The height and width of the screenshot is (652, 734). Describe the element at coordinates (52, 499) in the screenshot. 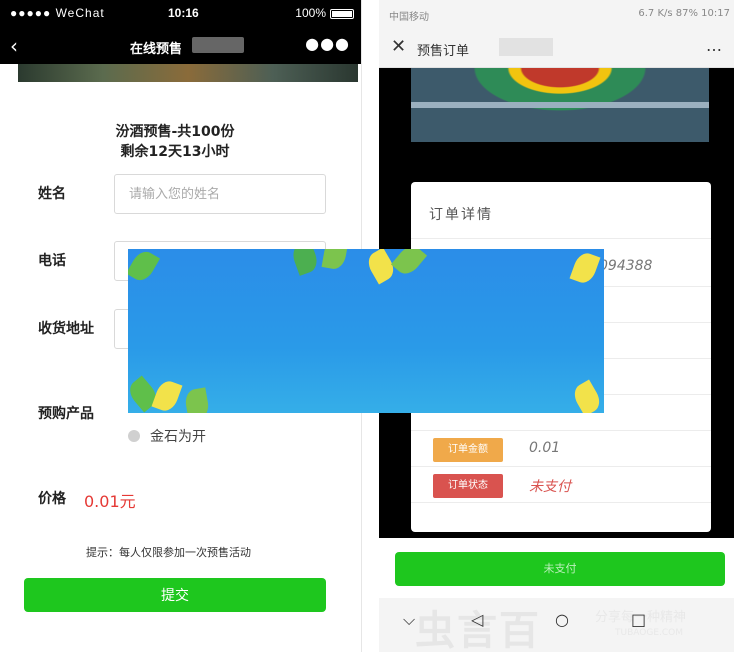

I see `price-label: 价格` at that location.